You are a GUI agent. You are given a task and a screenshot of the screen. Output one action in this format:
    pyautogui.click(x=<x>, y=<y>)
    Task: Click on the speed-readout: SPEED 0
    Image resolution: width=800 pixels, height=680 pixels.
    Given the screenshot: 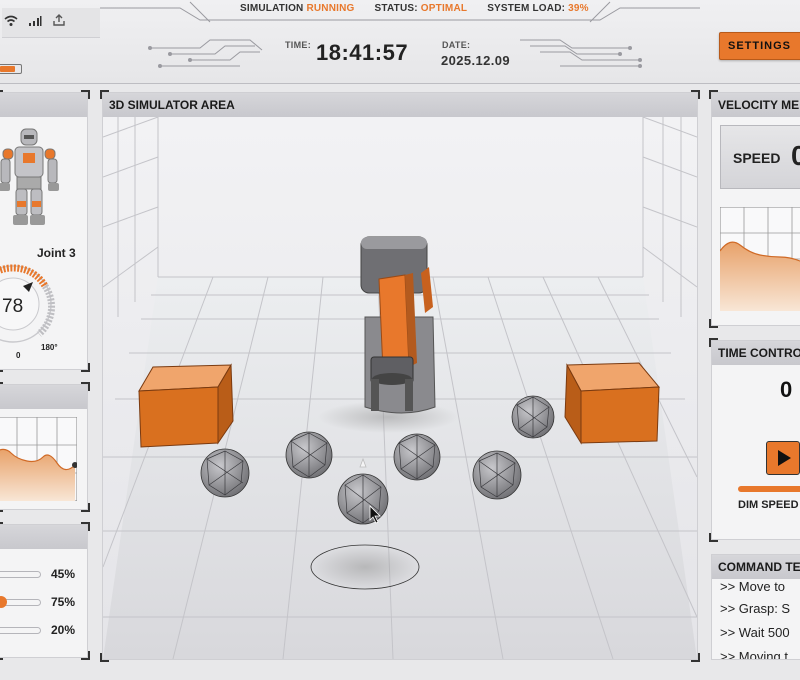 What is the action you would take?
    pyautogui.click(x=760, y=157)
    